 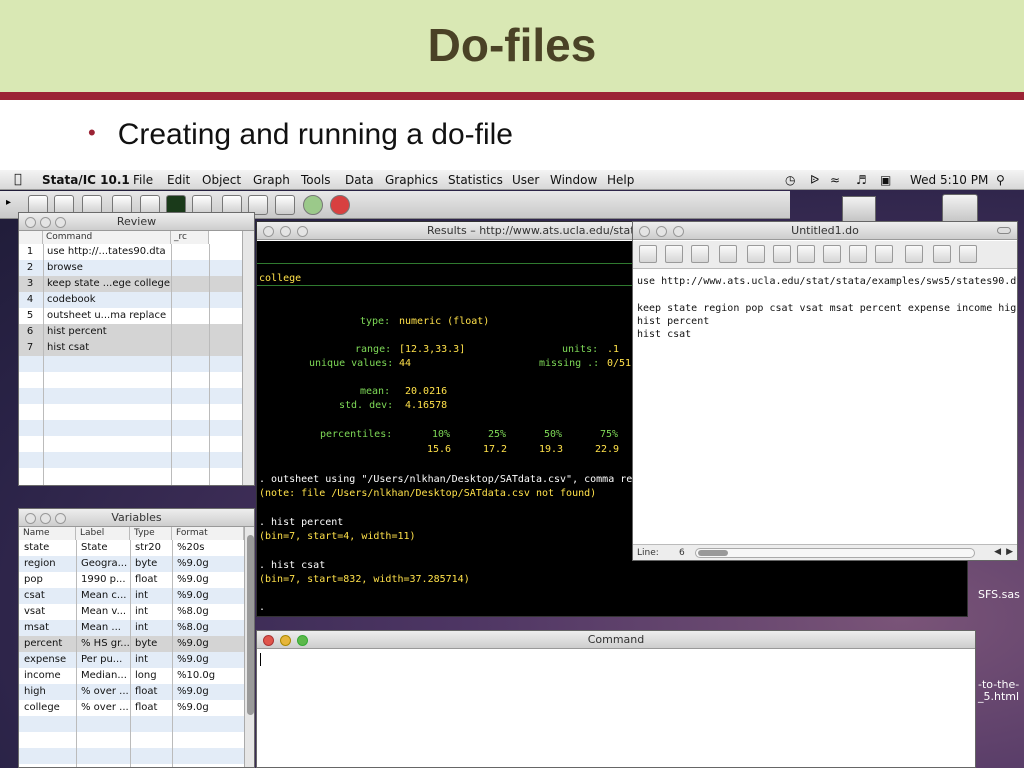 I want to click on data-browser-icon, so click(x=285, y=205).